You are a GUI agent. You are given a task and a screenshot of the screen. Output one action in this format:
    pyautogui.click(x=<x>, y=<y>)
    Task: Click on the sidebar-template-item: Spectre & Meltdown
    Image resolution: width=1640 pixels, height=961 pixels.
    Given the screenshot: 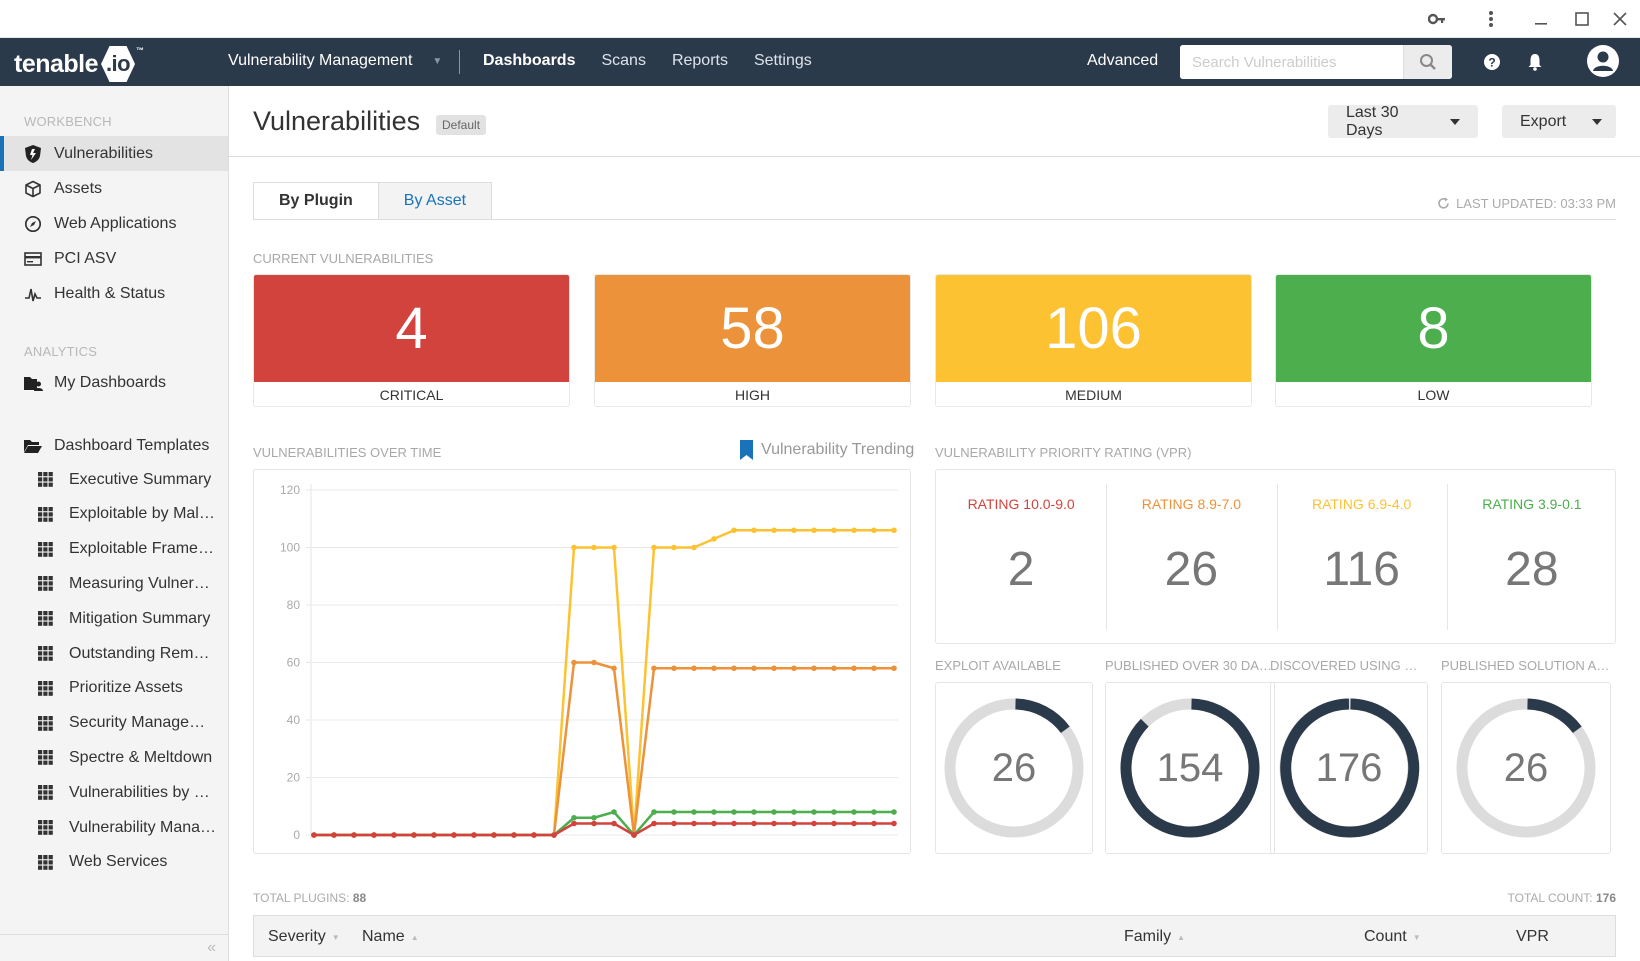 What is the action you would take?
    pyautogui.click(x=114, y=757)
    